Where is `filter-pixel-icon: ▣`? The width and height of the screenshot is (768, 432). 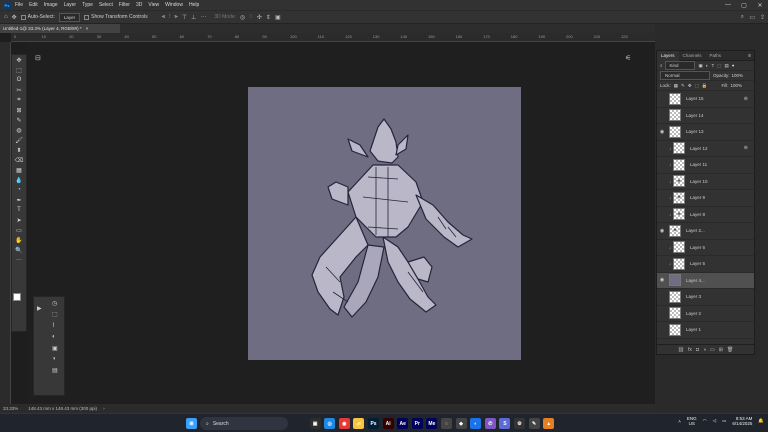 filter-pixel-icon: ▣ is located at coordinates (701, 66).